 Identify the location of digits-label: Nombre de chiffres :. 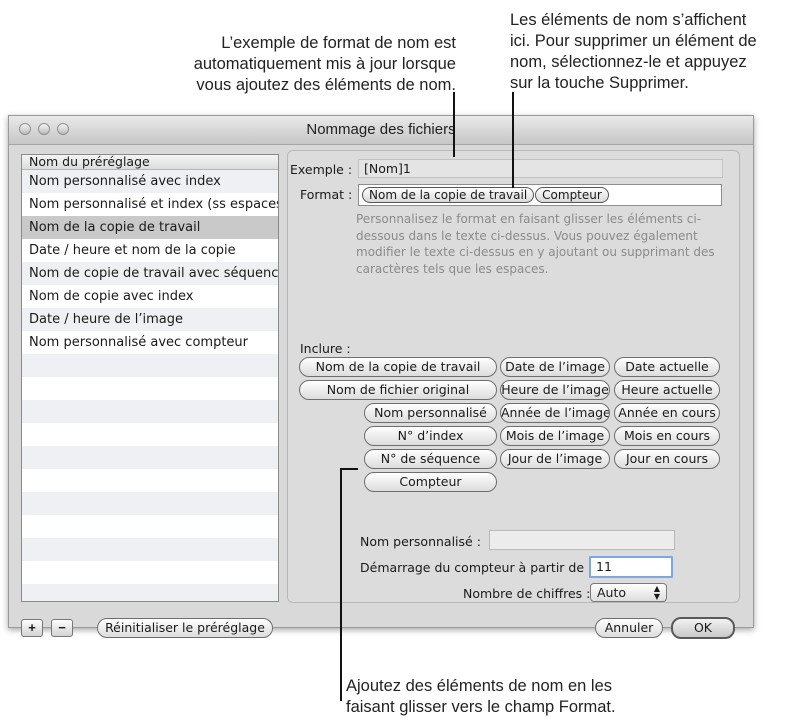
(527, 593).